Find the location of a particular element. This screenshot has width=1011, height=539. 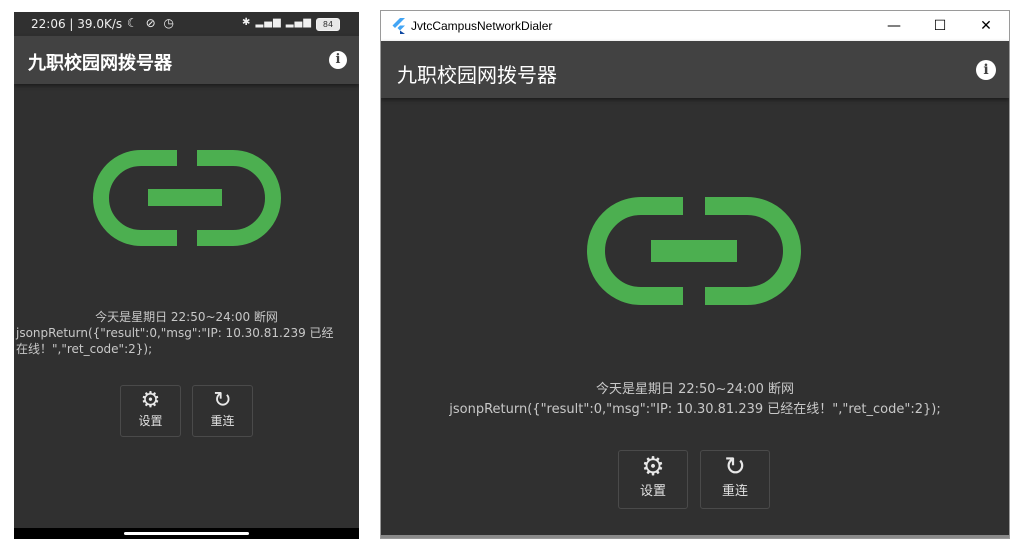

battery-icon: 84 is located at coordinates (328, 24).